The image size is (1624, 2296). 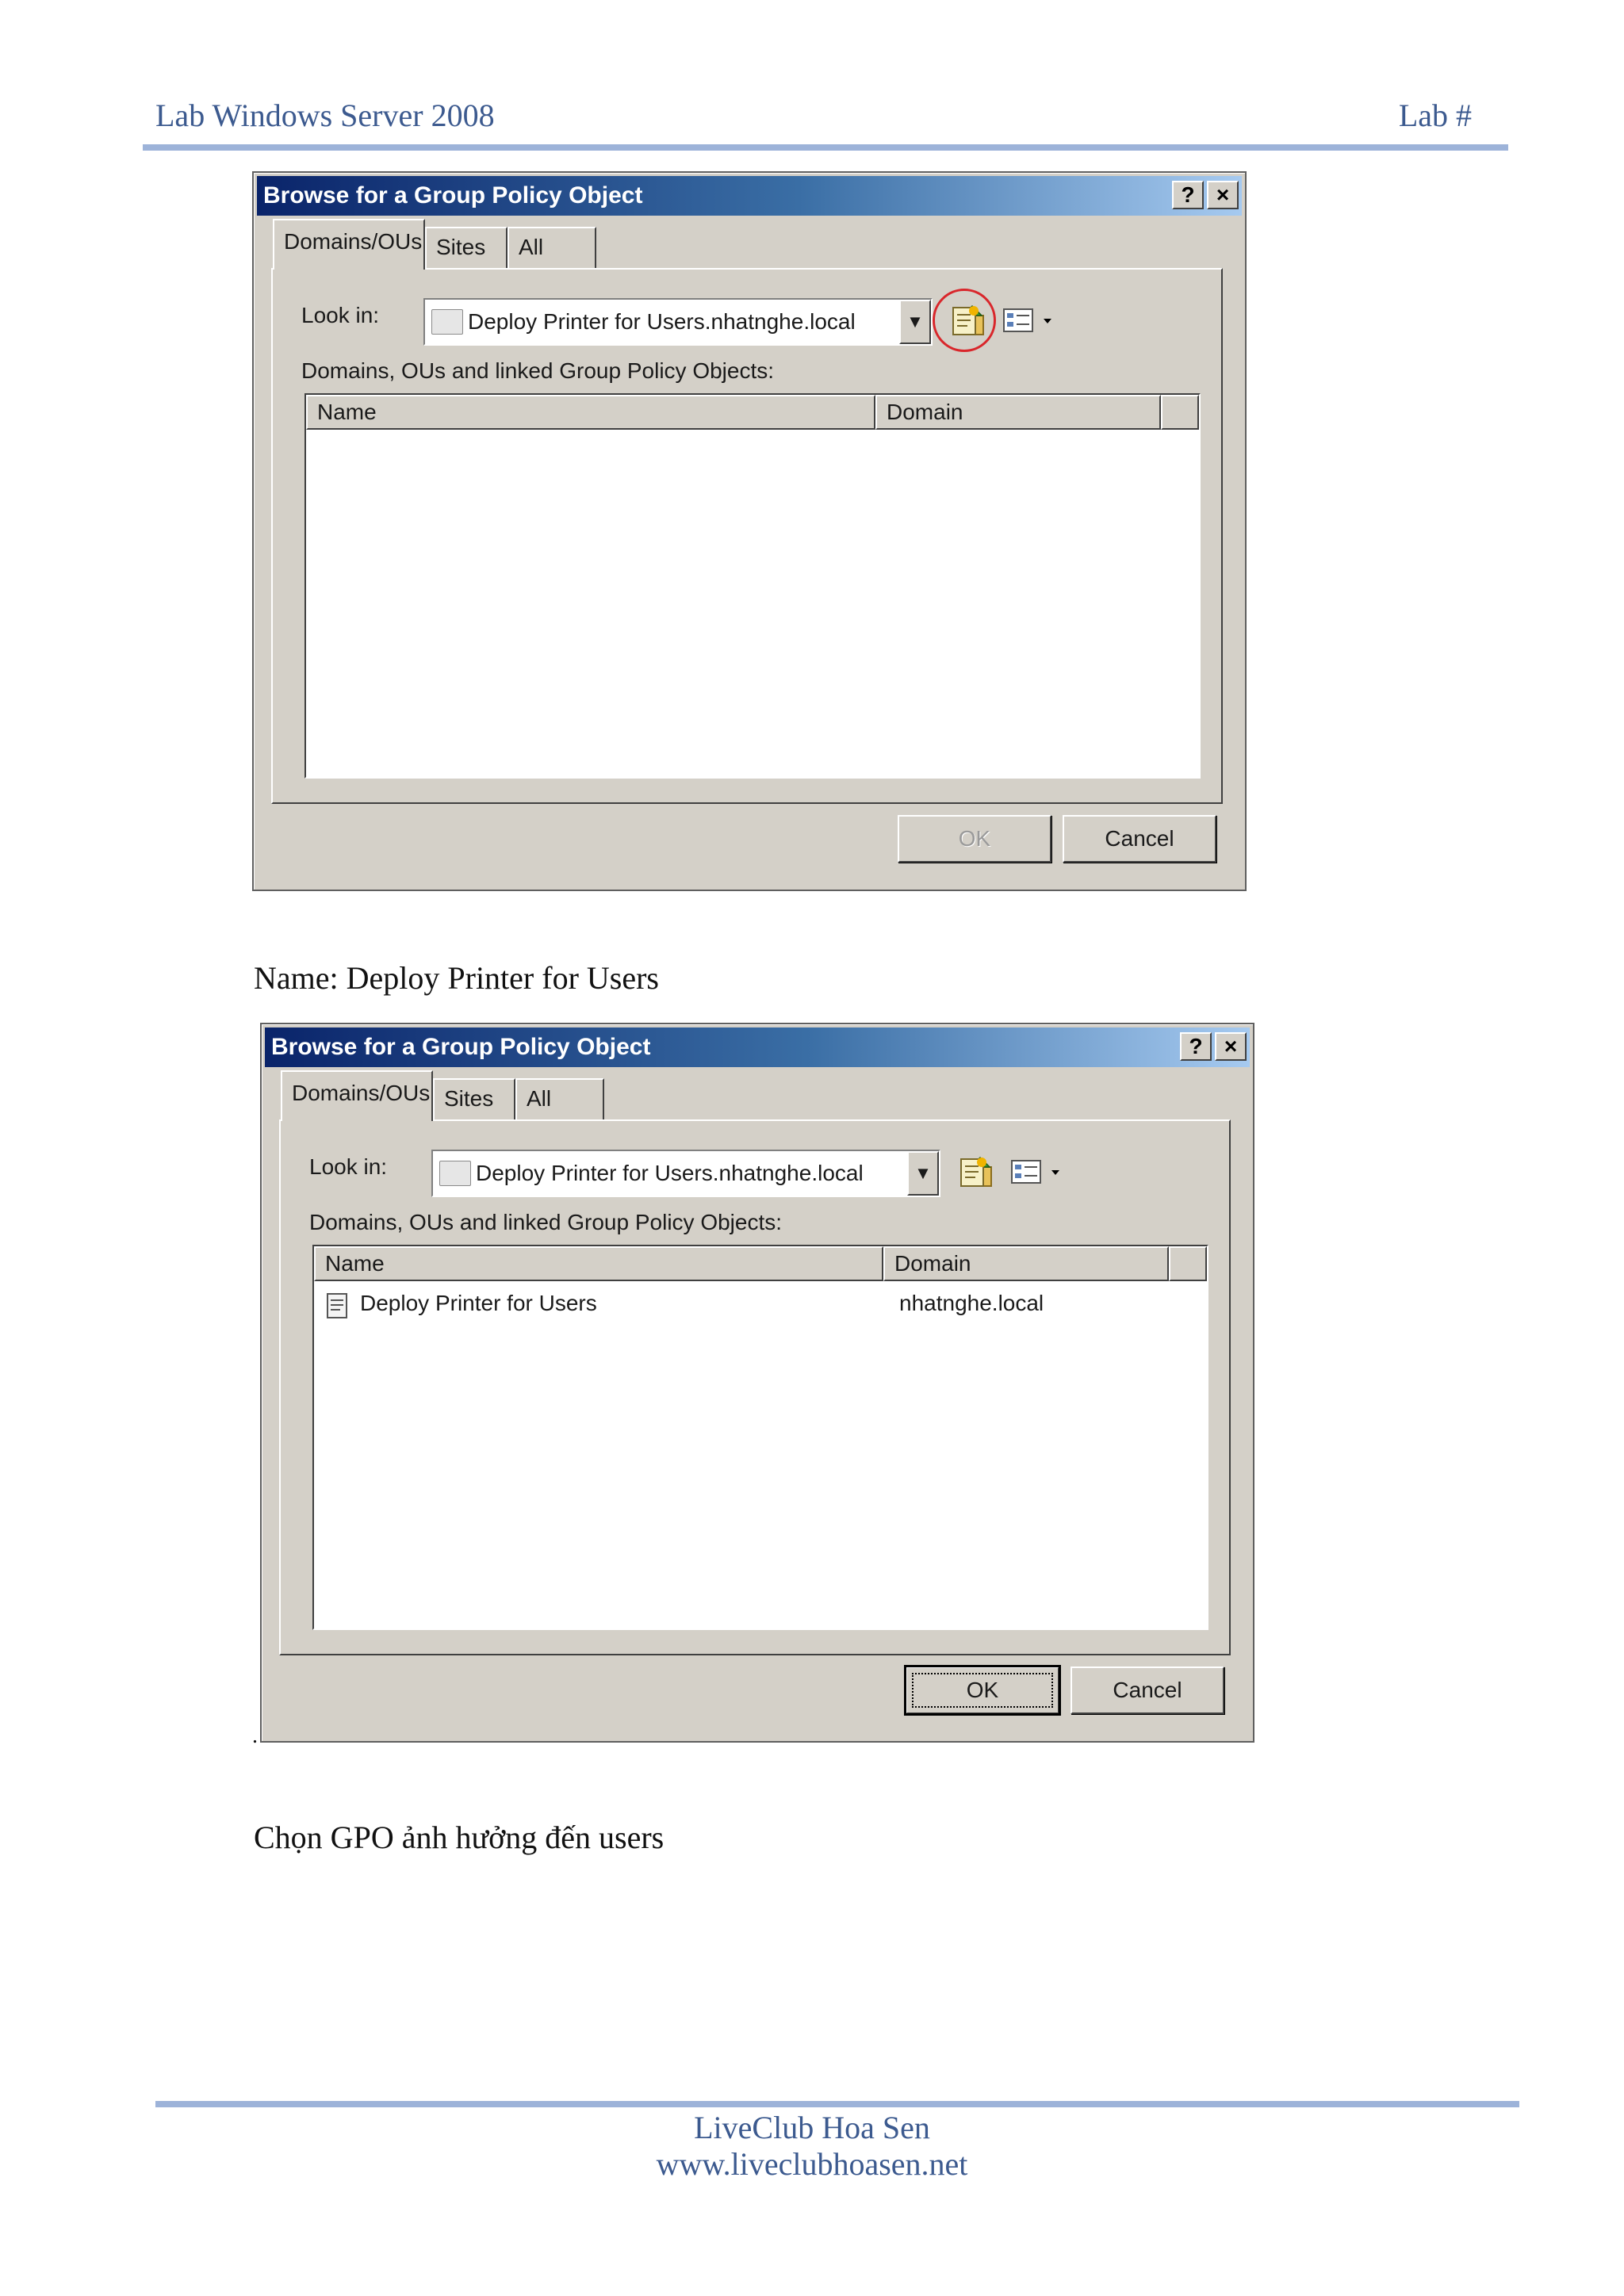 What do you see at coordinates (752, 586) in the screenshot?
I see `gpo-list: Name Domain` at bounding box center [752, 586].